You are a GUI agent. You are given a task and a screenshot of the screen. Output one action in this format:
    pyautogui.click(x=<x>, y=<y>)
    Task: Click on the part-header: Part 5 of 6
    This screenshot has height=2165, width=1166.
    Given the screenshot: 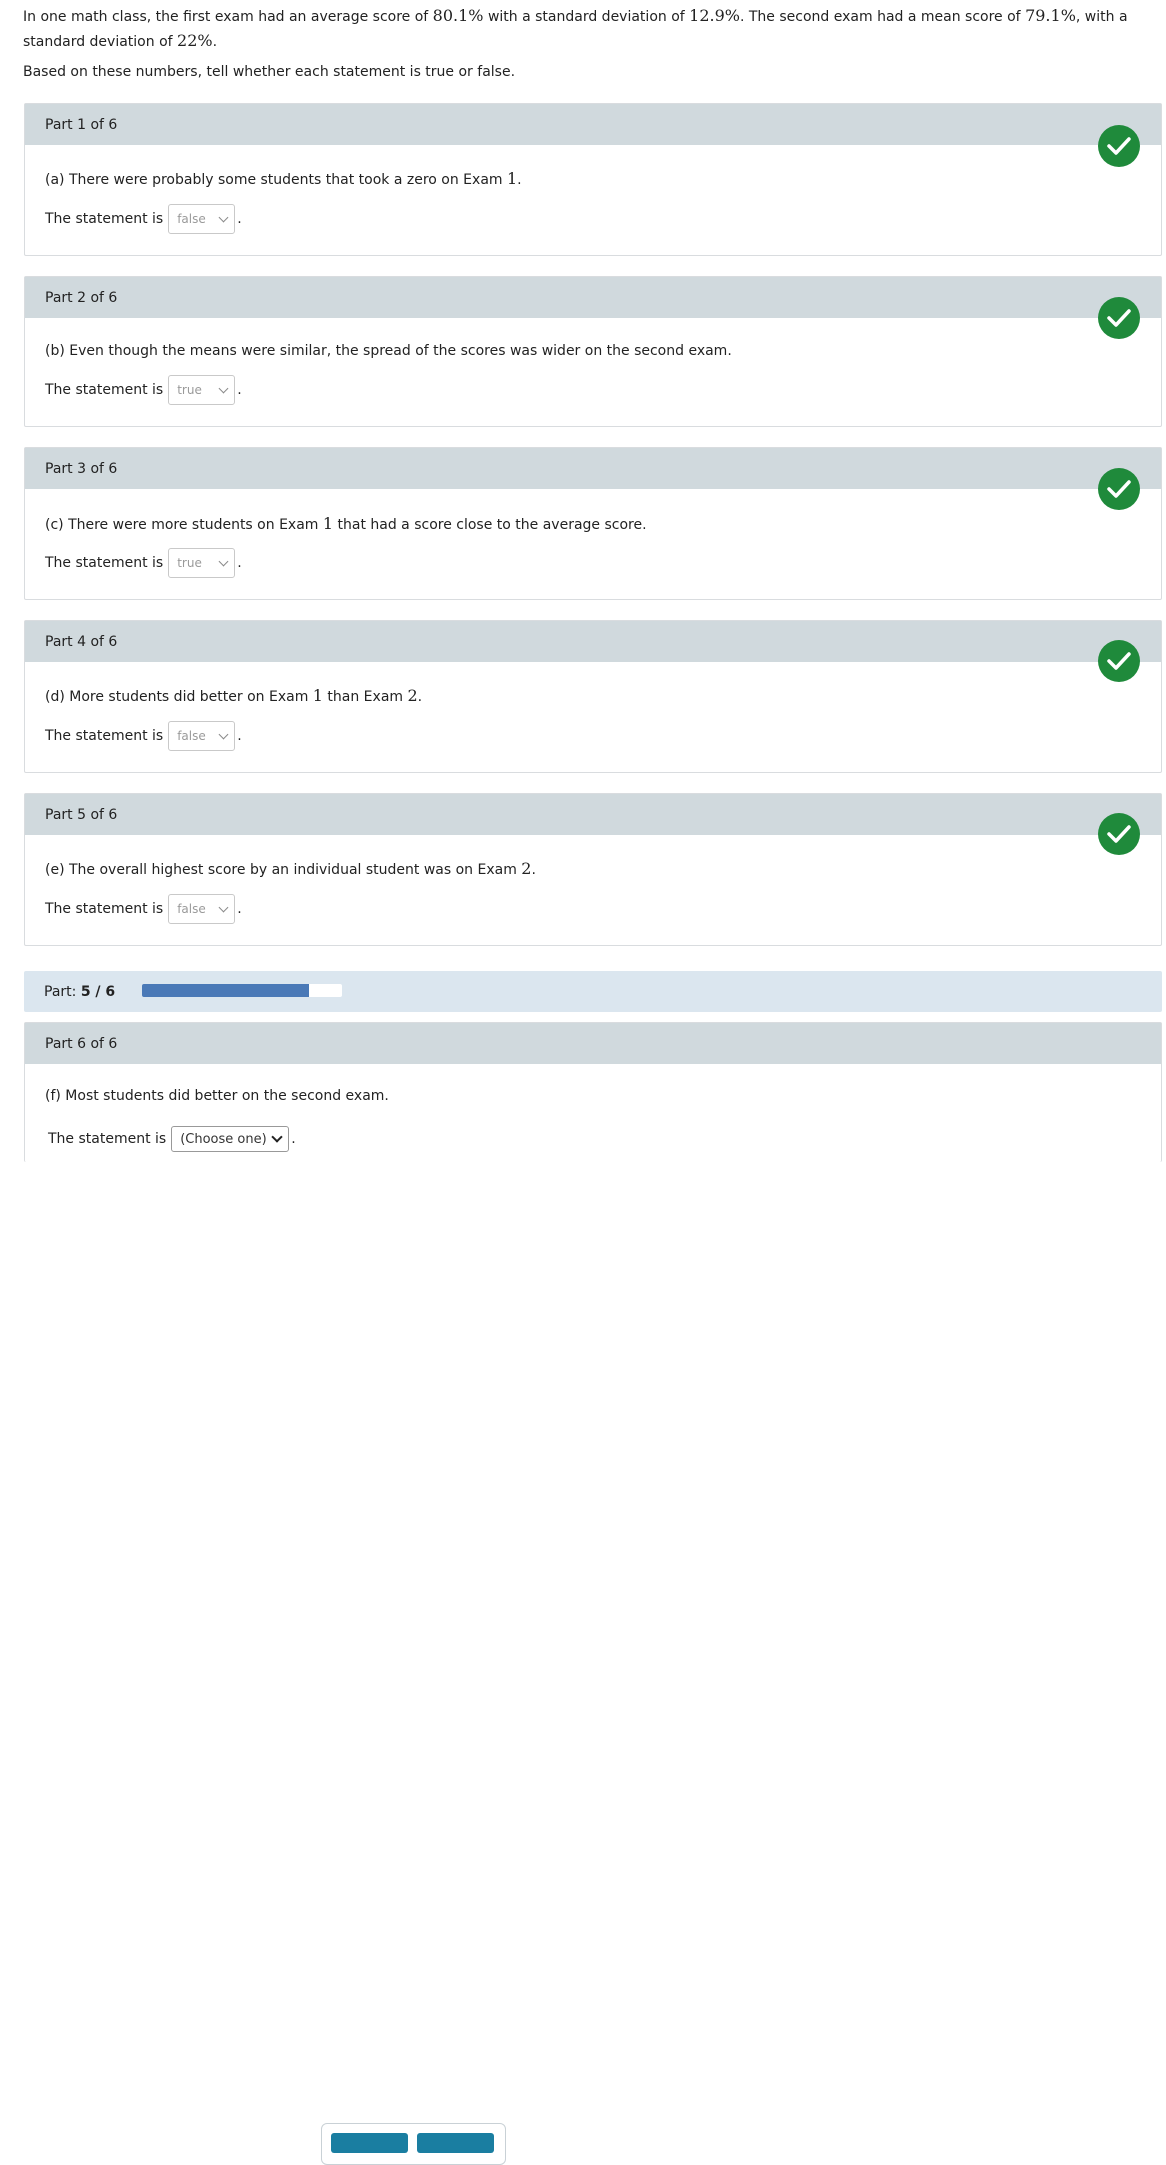 What is the action you would take?
    pyautogui.click(x=593, y=814)
    